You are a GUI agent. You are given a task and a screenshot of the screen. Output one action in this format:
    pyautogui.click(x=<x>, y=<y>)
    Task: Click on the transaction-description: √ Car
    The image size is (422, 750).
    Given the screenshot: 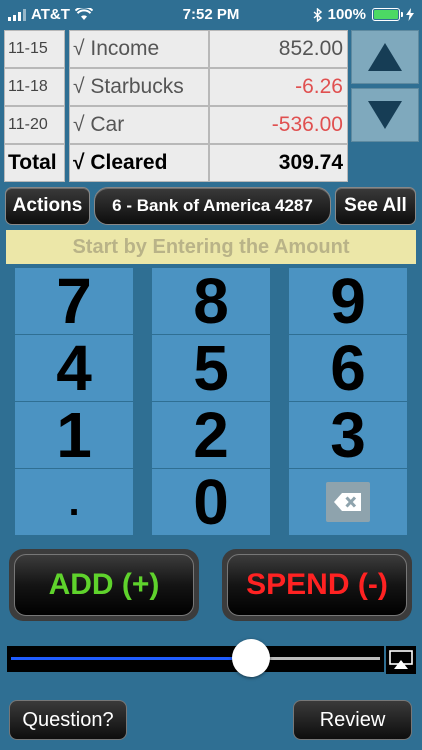 What is the action you would take?
    pyautogui.click(x=139, y=125)
    